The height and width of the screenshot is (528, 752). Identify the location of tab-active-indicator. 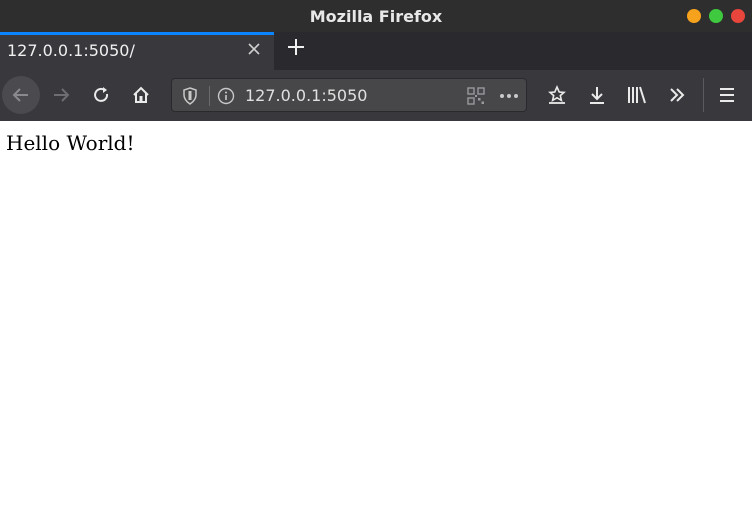
(137, 33).